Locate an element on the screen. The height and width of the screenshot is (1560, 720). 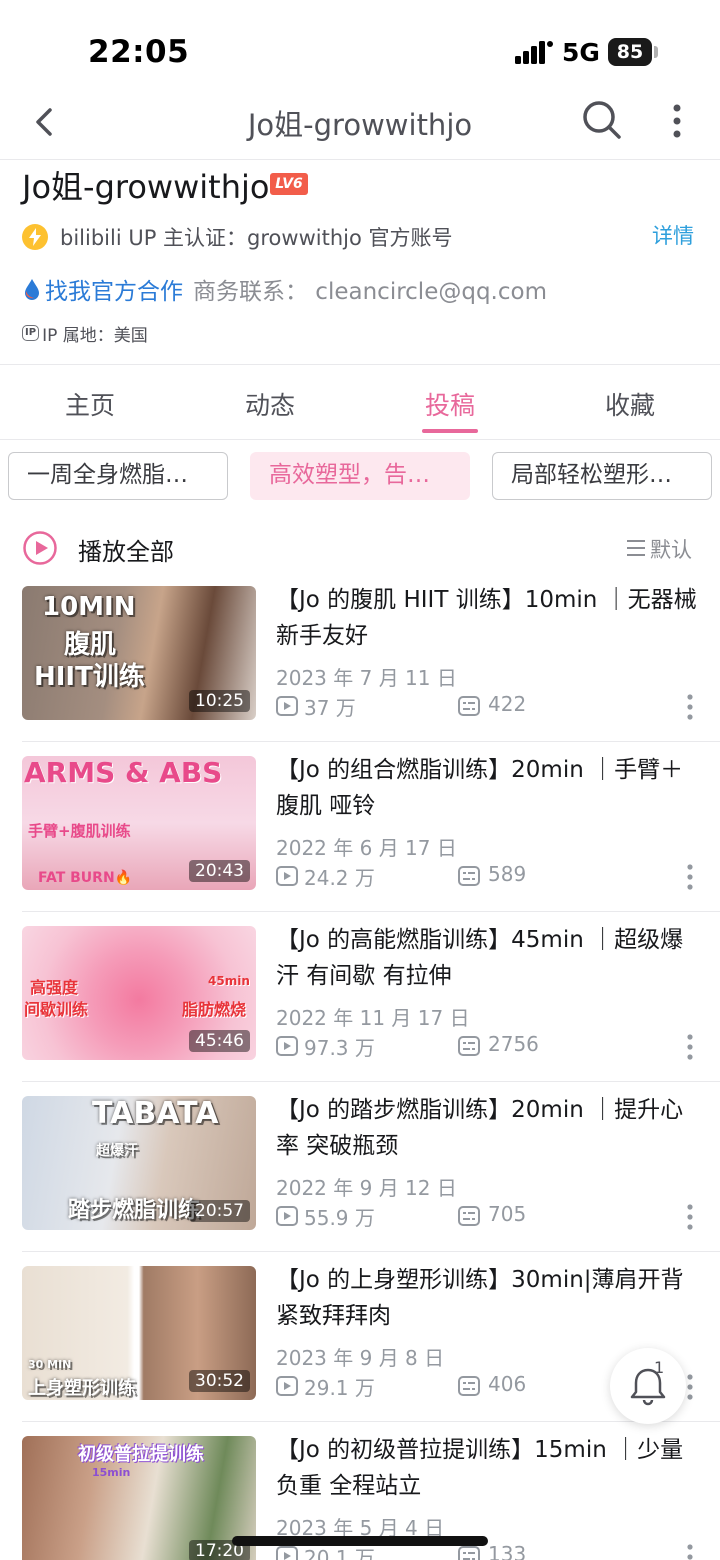
video-title: 【Jo 的踏步燃脂训练】20min ｜提升心率 突破瓶颈 is located at coordinates (491, 1128).